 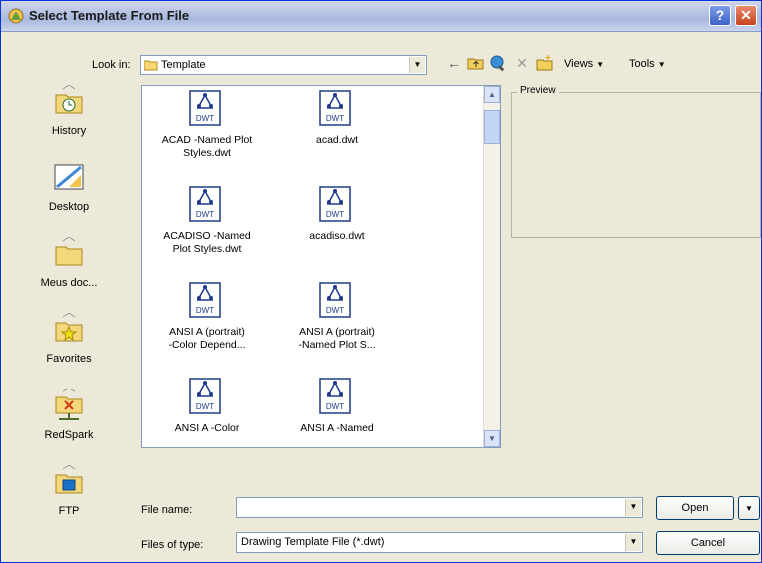 I want to click on place-favorites: Favorites, so click(x=69, y=351).